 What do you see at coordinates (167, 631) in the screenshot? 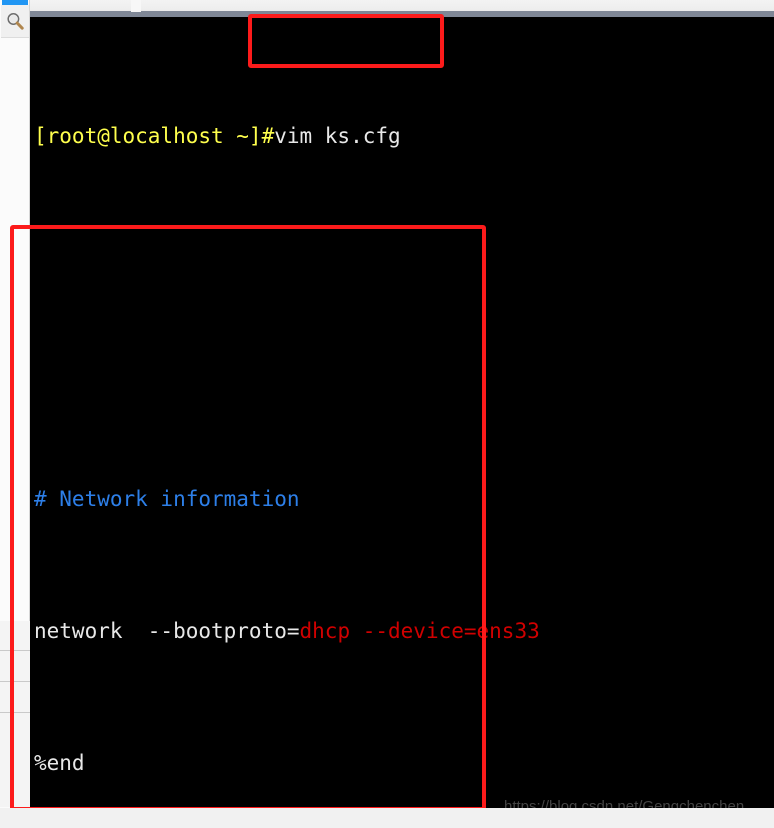
I see `network-directive: network --bootproto=` at bounding box center [167, 631].